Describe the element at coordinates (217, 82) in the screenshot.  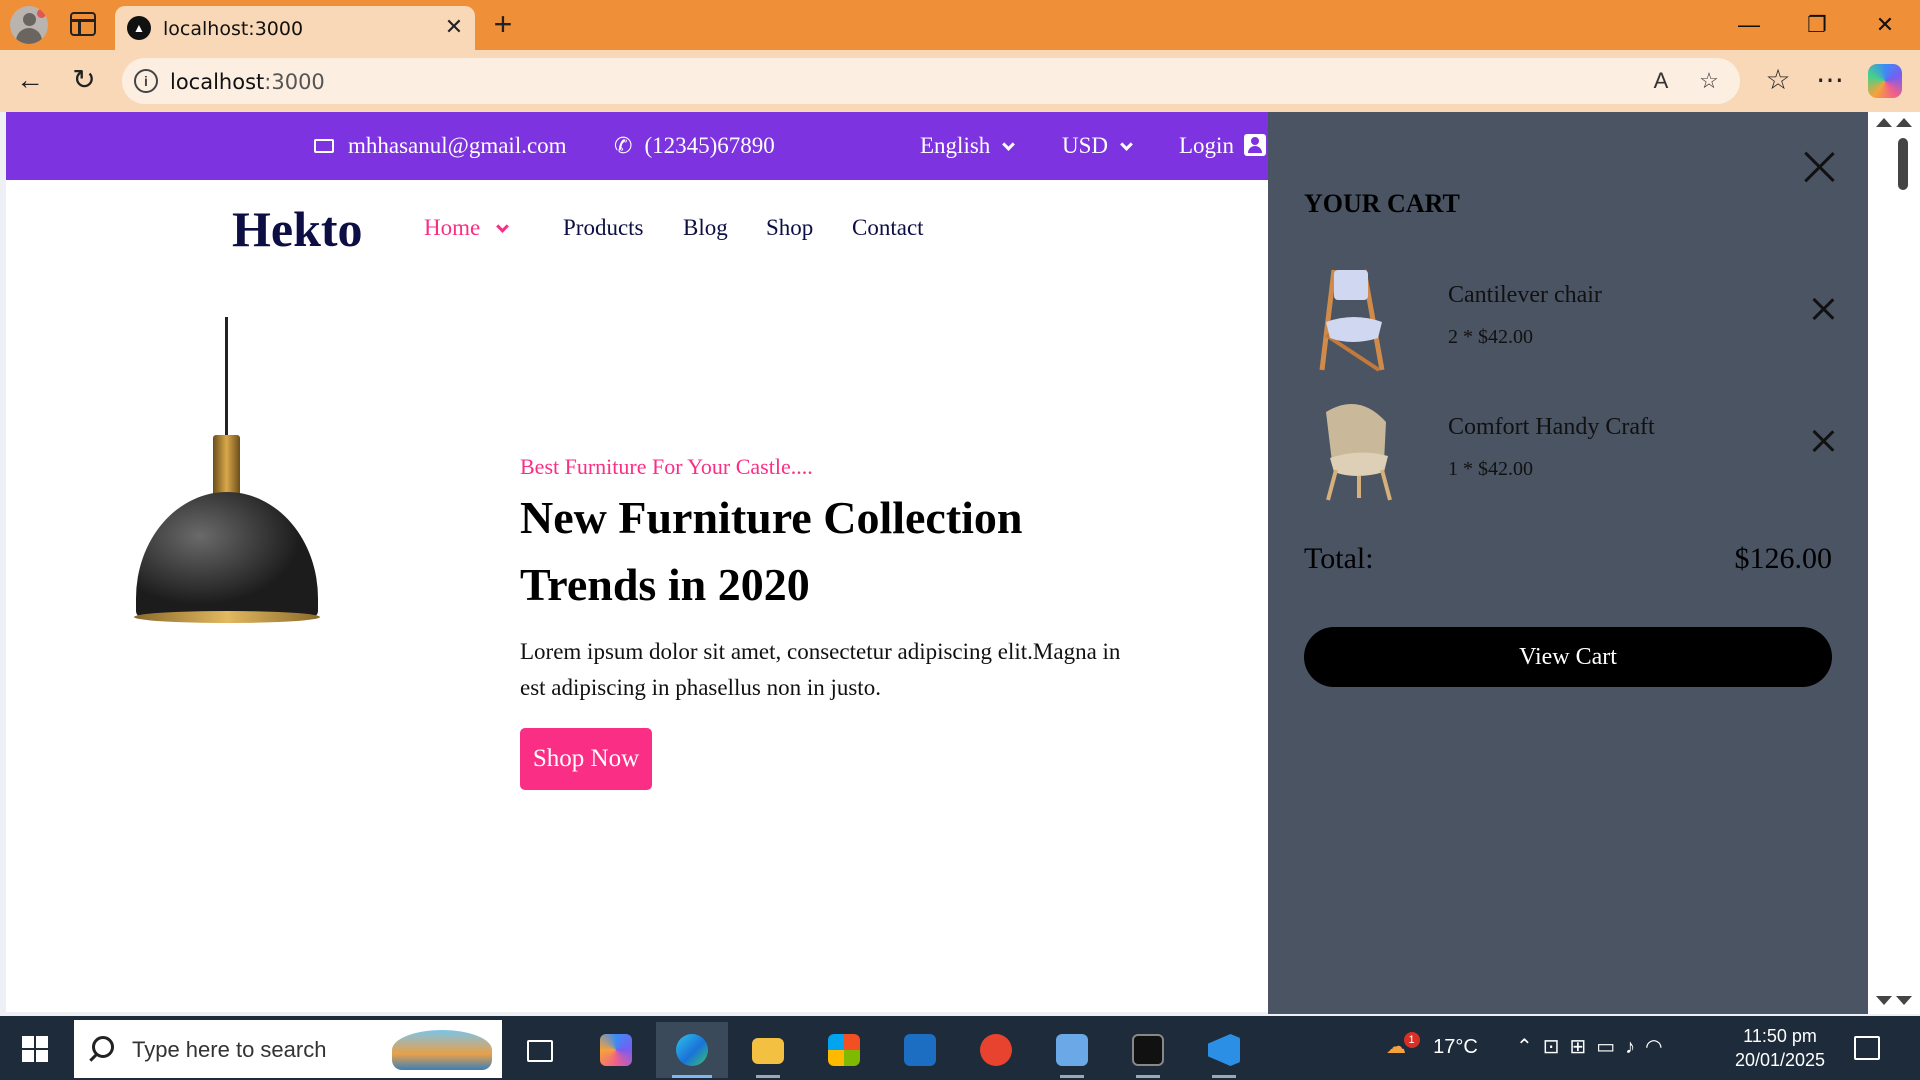
I see `url-host: localhost` at that location.